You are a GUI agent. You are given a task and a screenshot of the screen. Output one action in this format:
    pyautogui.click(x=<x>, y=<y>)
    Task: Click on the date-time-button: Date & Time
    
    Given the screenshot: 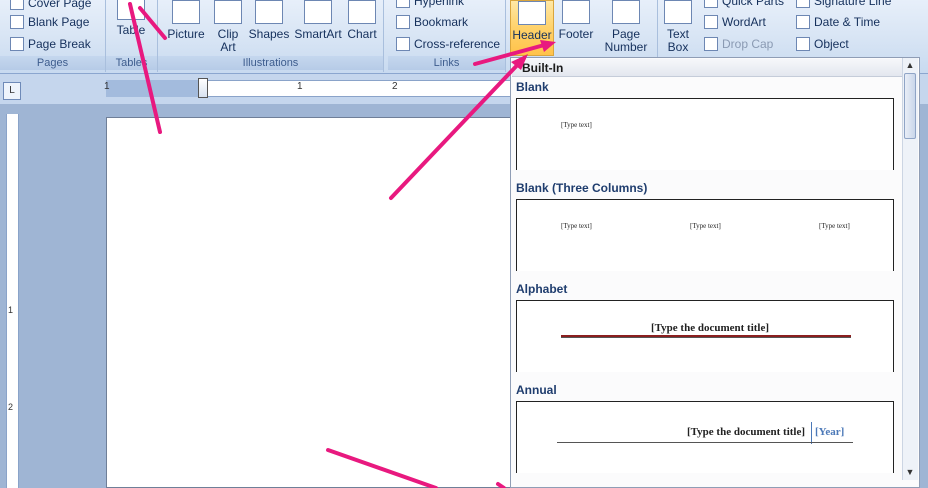 What is the action you would take?
    pyautogui.click(x=838, y=22)
    